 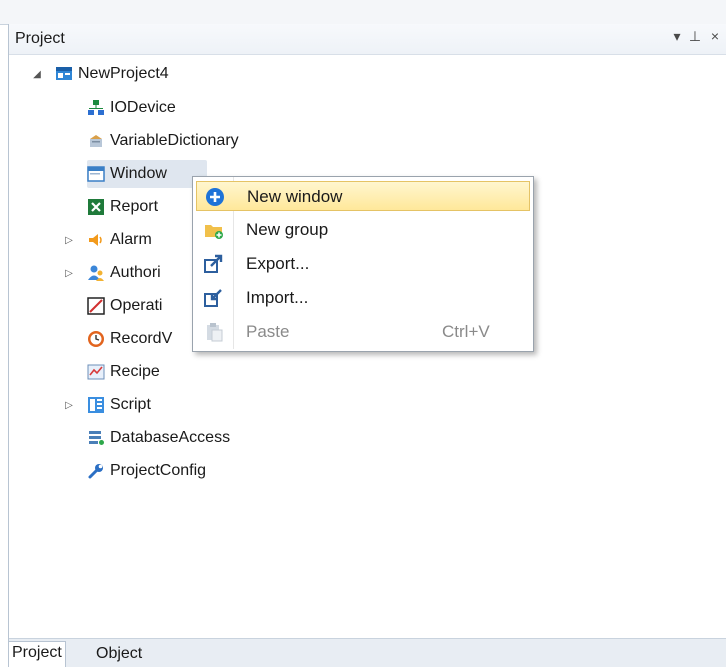 I want to click on bottom-tab-strip: Project Object, so click(x=367, y=652).